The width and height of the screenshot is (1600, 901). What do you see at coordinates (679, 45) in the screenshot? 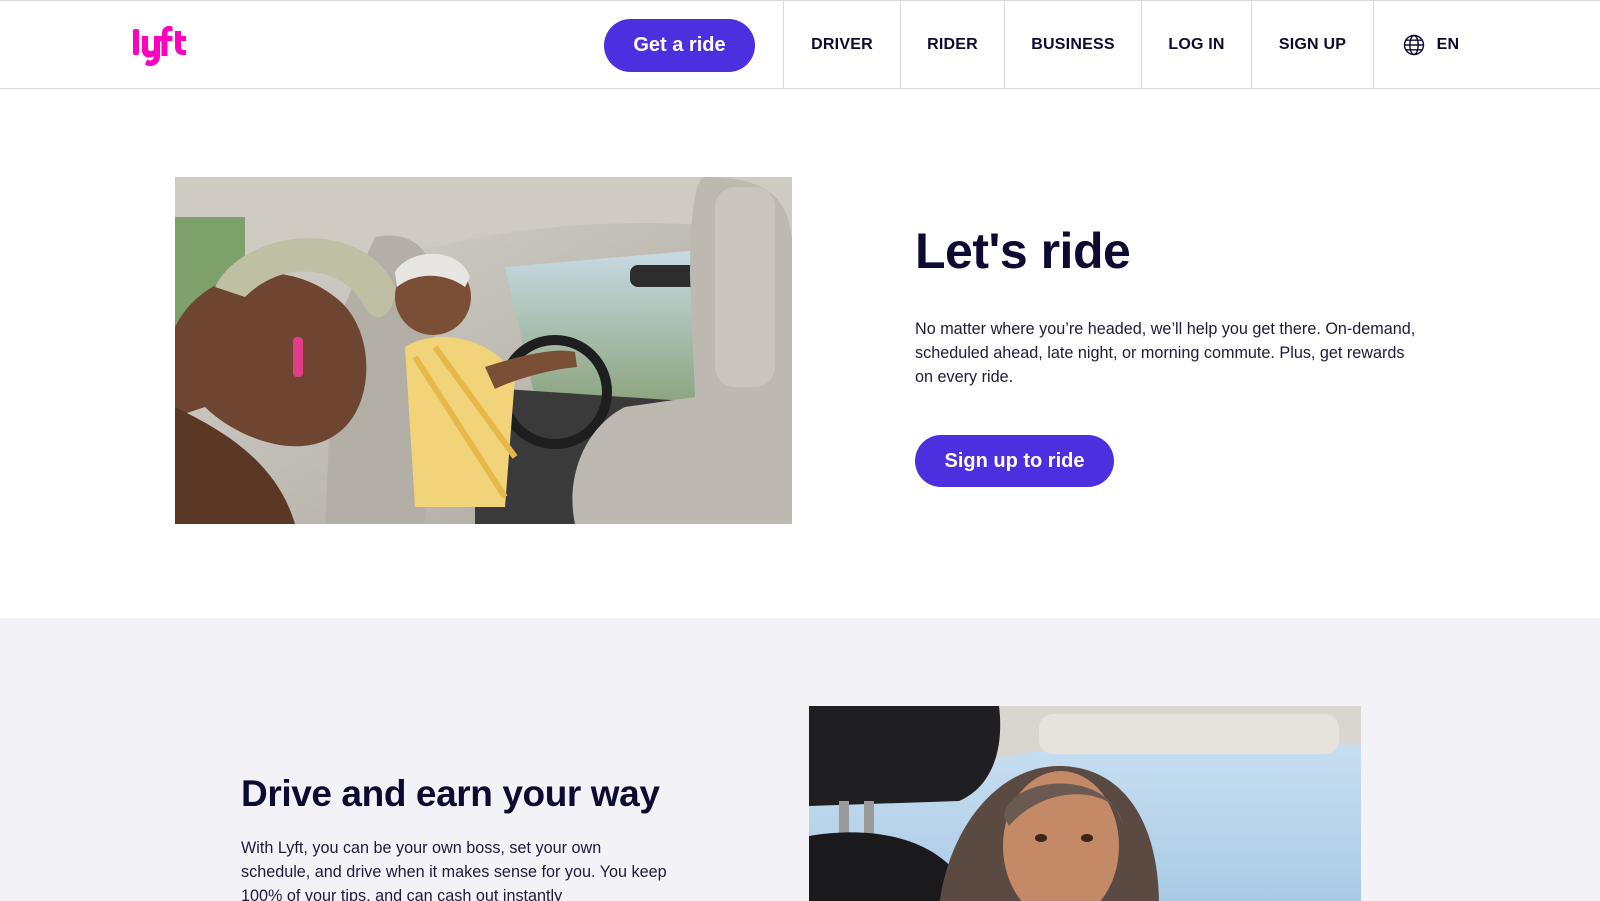
I see `get-a-ride-button: Get a ride` at bounding box center [679, 45].